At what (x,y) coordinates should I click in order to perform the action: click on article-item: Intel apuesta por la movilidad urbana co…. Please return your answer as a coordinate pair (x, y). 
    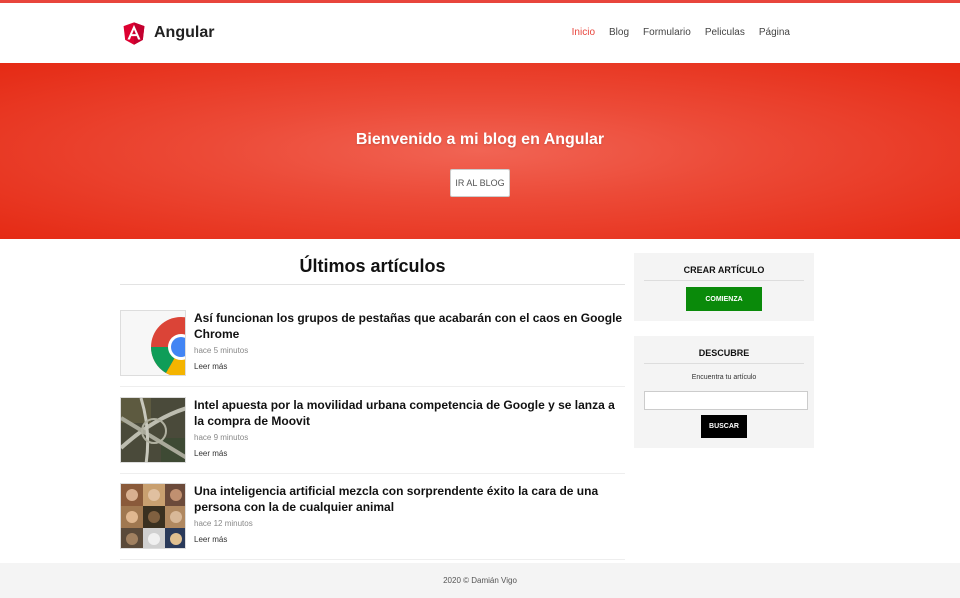
    Looking at the image, I should click on (373, 435).